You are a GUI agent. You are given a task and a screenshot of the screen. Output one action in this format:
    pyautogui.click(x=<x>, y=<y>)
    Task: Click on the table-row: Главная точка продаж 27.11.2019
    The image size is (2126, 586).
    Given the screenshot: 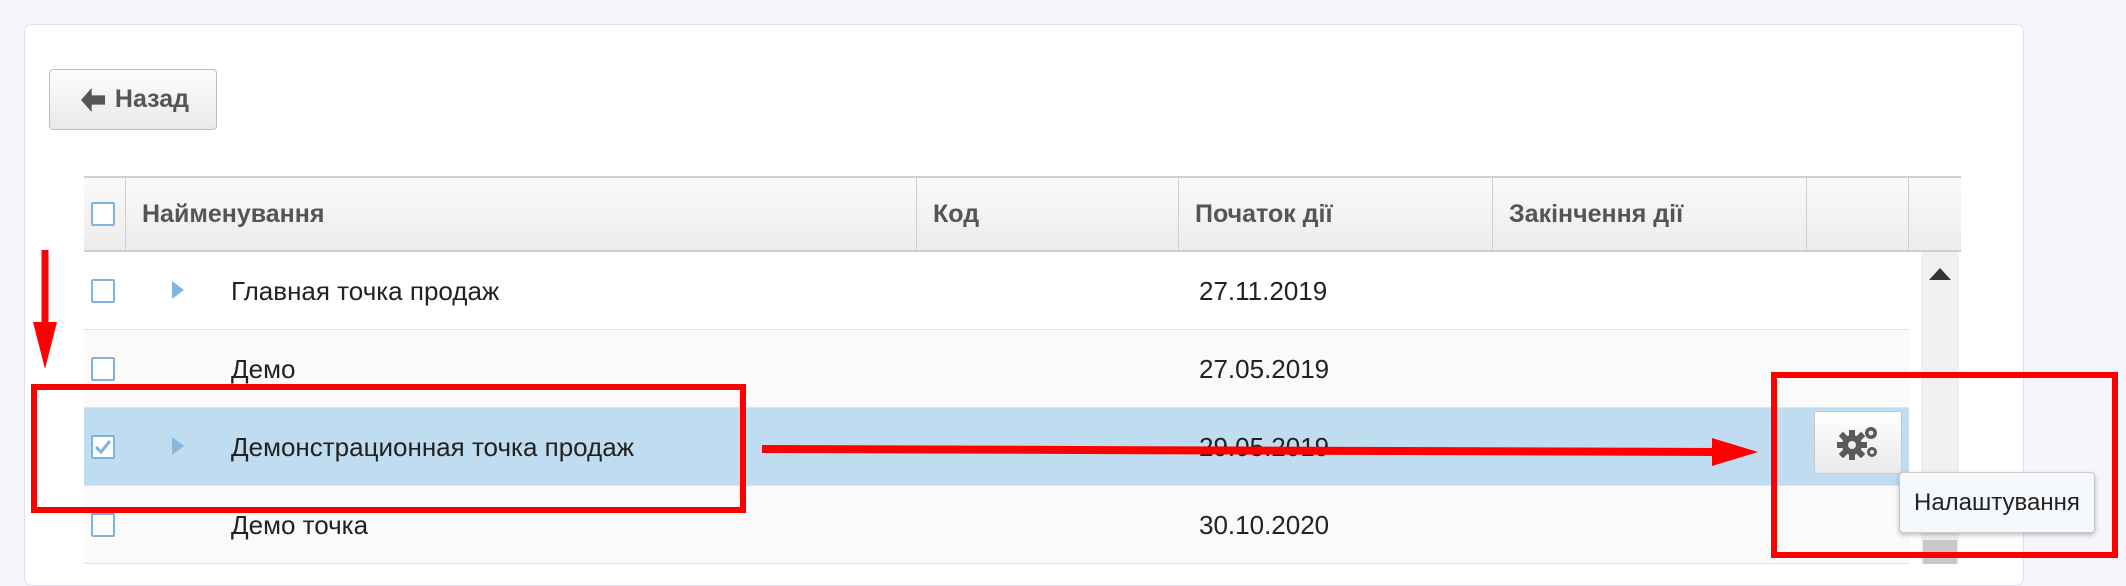 What is the action you would take?
    pyautogui.click(x=996, y=291)
    